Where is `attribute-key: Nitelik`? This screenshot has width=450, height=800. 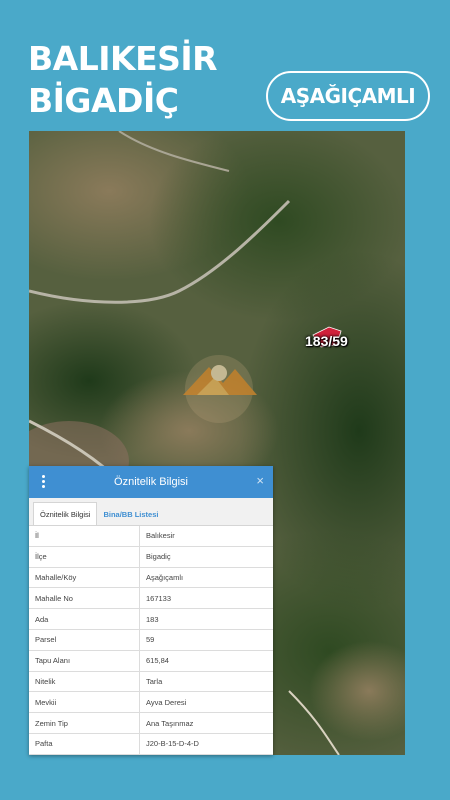
attribute-key: Nitelik is located at coordinates (84, 682).